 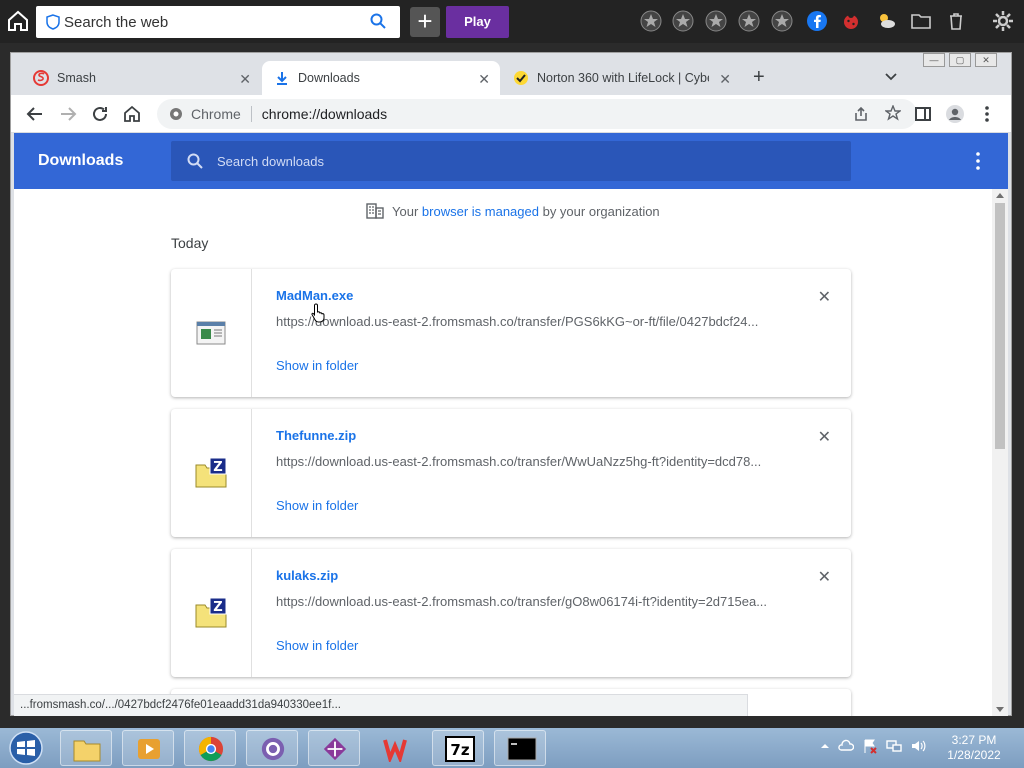 I want to click on file-name-link: kulaks.zip, so click(x=307, y=575).